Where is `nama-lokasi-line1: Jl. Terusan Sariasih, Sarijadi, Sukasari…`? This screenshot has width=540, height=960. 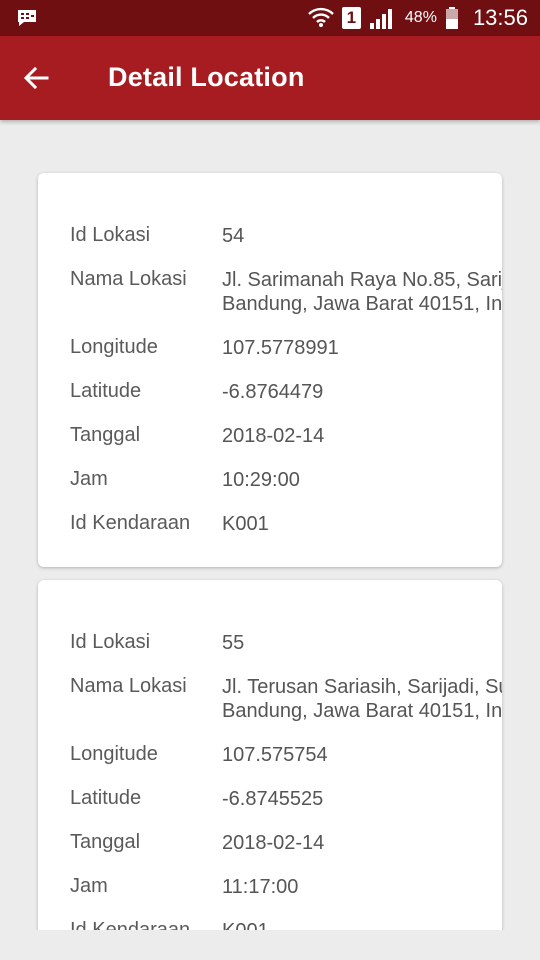
nama-lokasi-line1: Jl. Terusan Sariasih, Sarijadi, Sukasari… is located at coordinates (362, 687).